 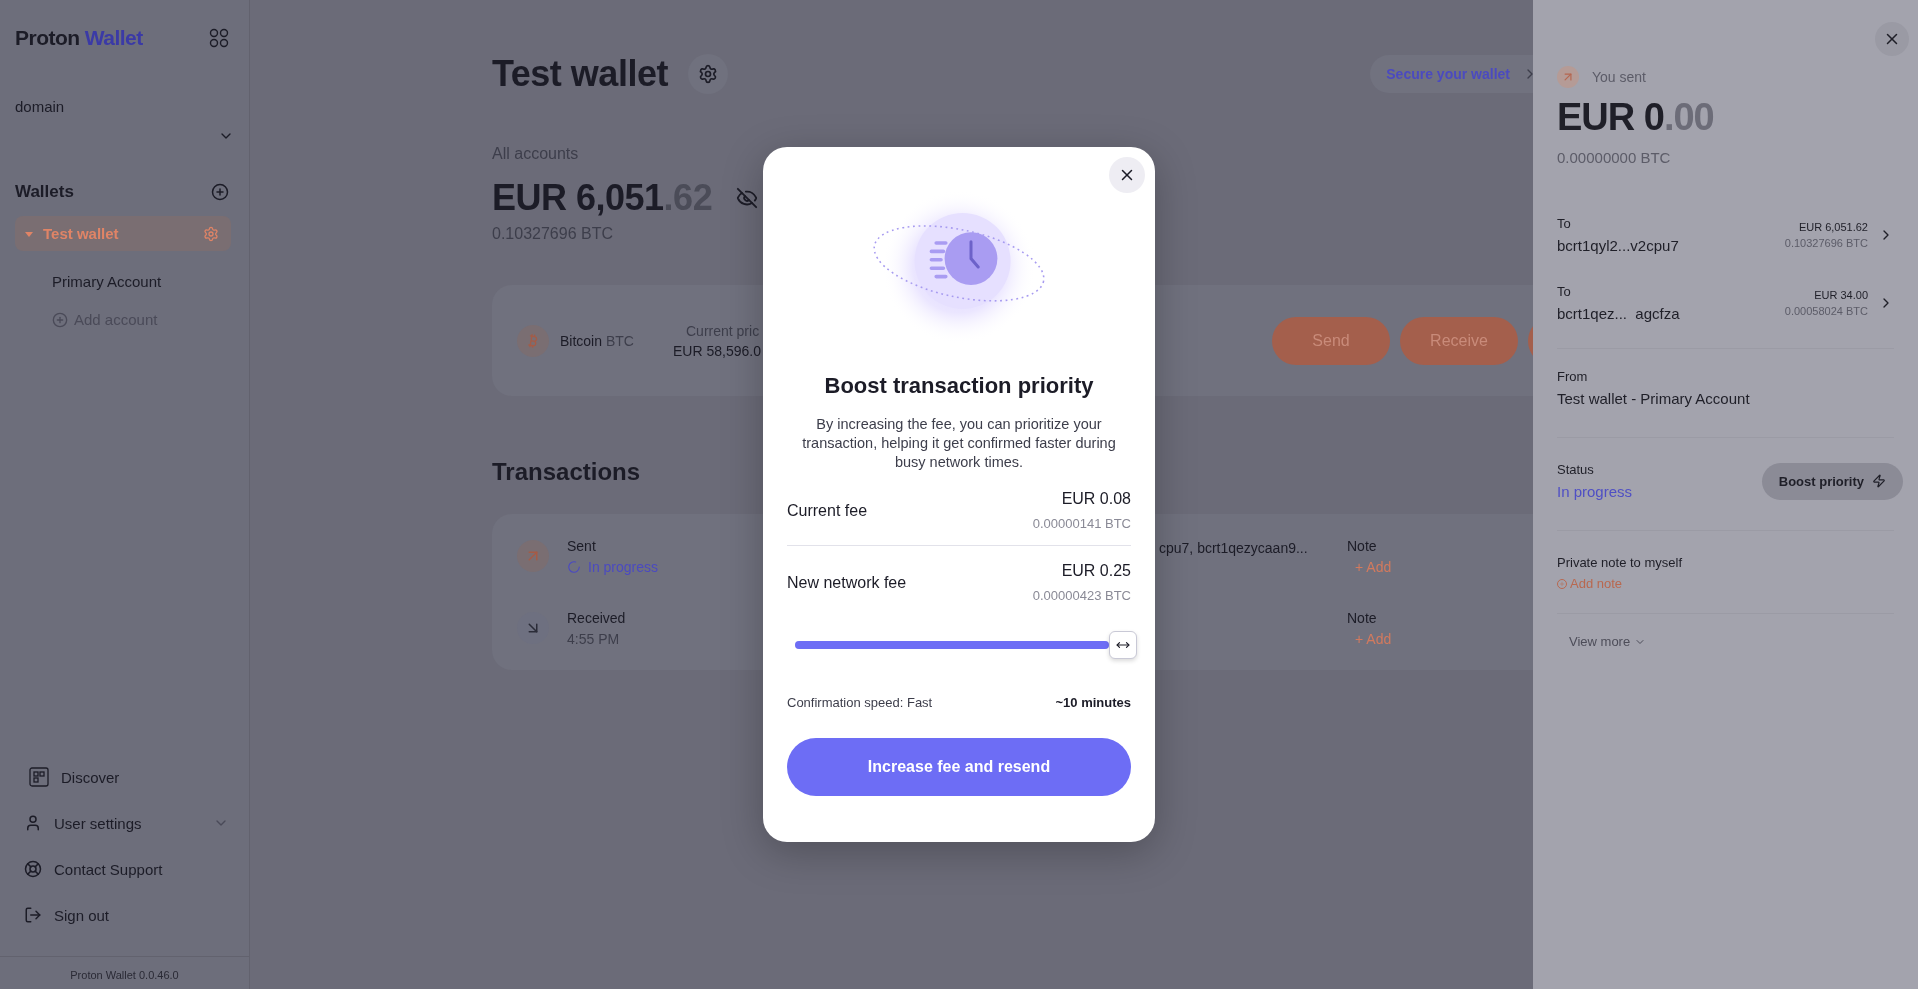 What do you see at coordinates (1081, 523) in the screenshot?
I see `fee-btc: 0.00000141 BTC` at bounding box center [1081, 523].